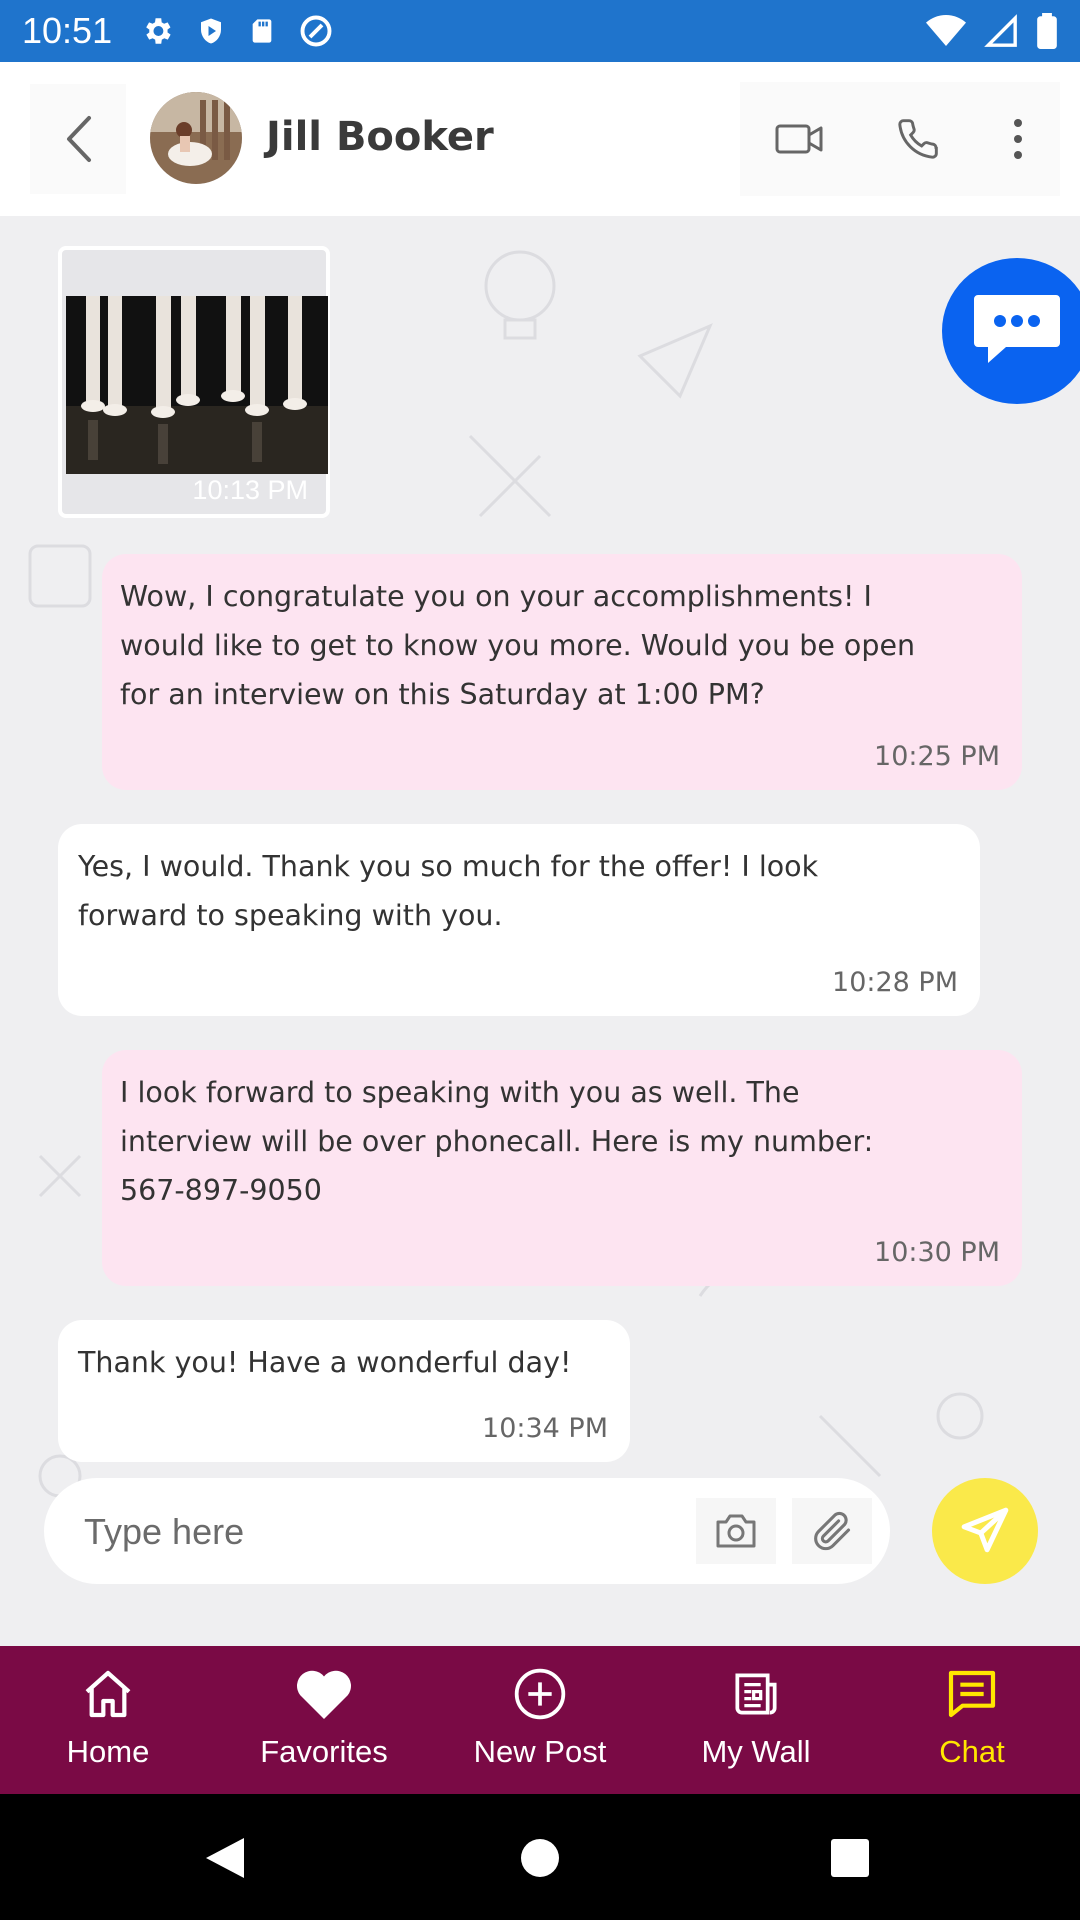 The height and width of the screenshot is (1920, 1080). Describe the element at coordinates (211, 31) in the screenshot. I see `shield-icon` at that location.